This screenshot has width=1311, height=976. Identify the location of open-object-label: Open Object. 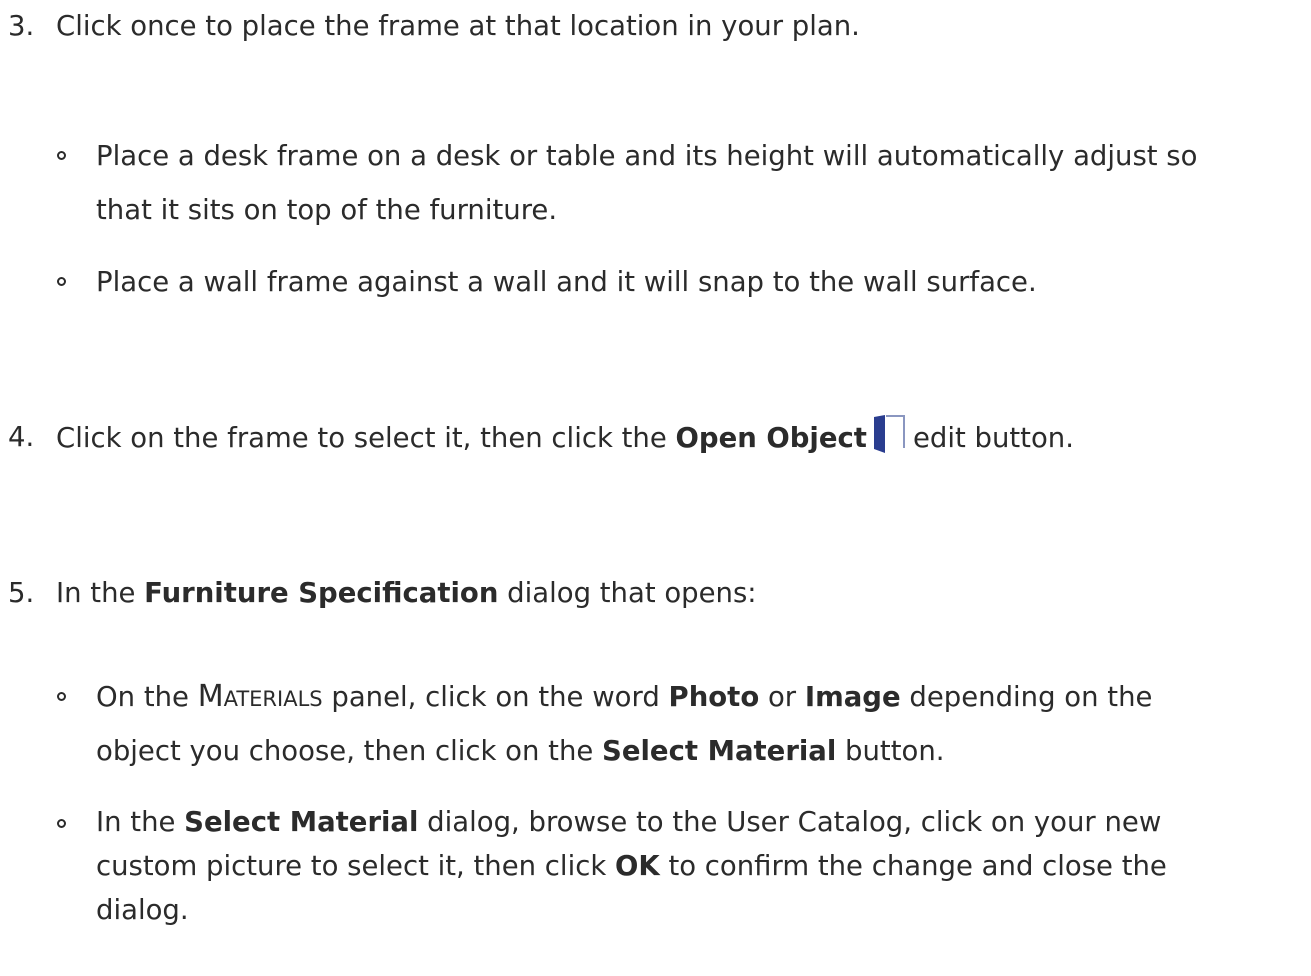
(771, 438).